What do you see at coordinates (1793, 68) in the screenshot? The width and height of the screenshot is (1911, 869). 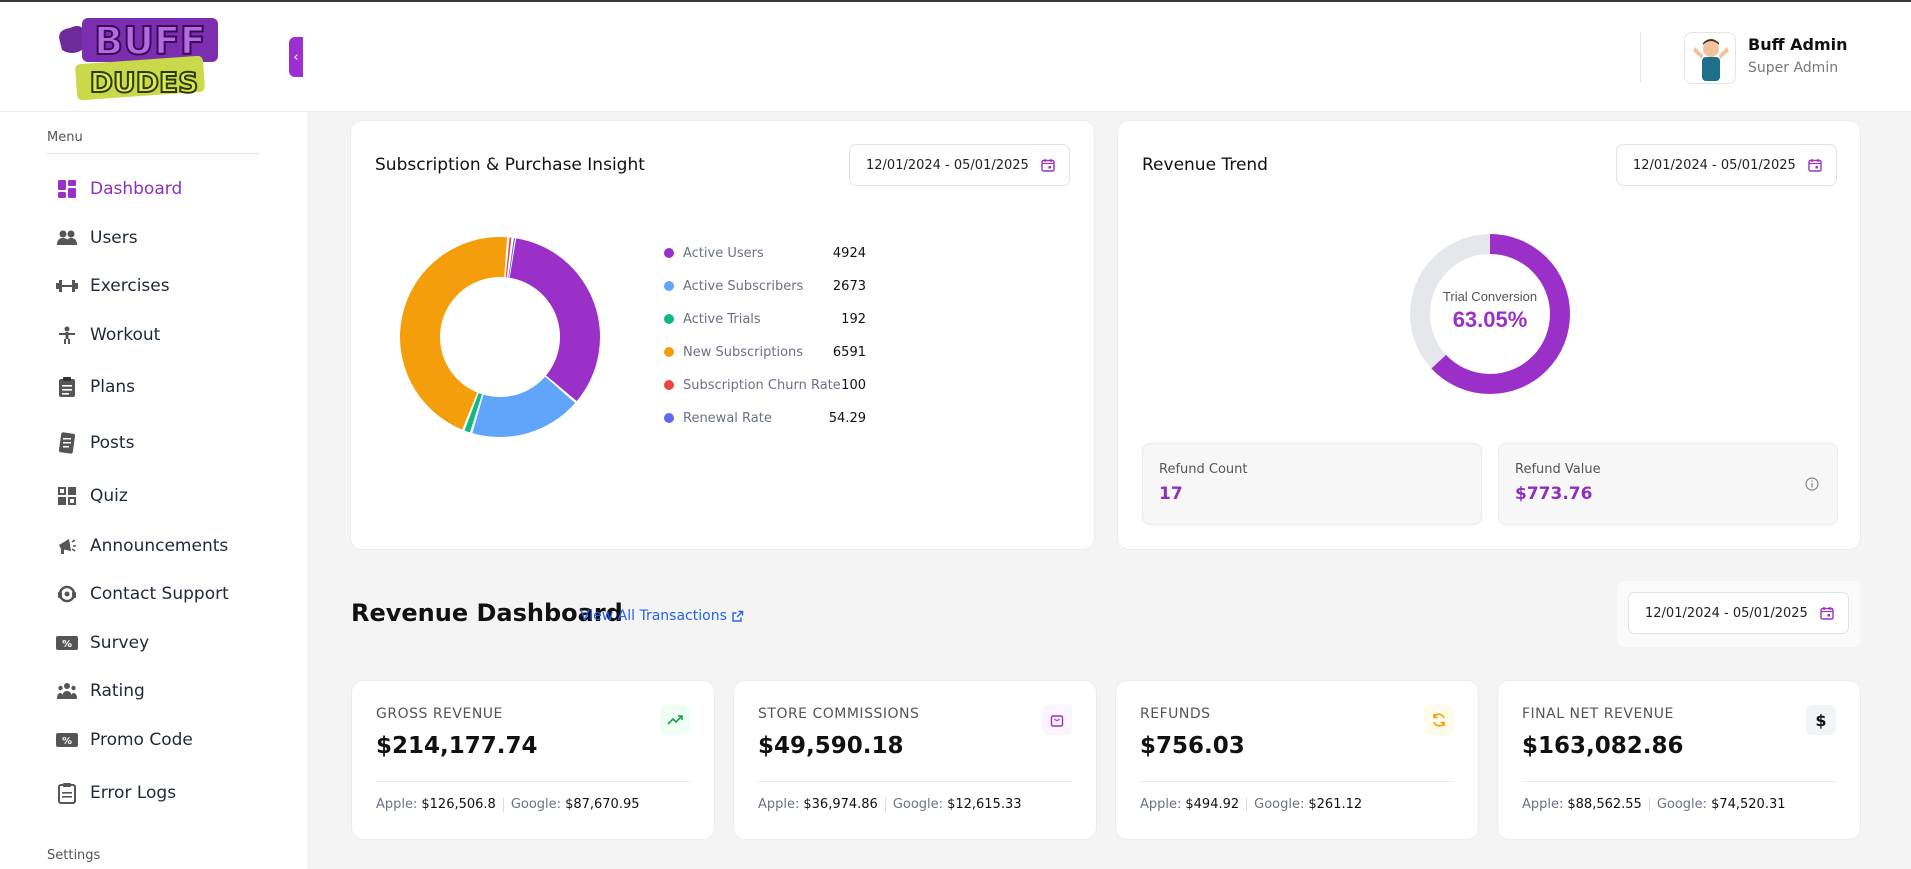 I see `user-role: Super Admin` at bounding box center [1793, 68].